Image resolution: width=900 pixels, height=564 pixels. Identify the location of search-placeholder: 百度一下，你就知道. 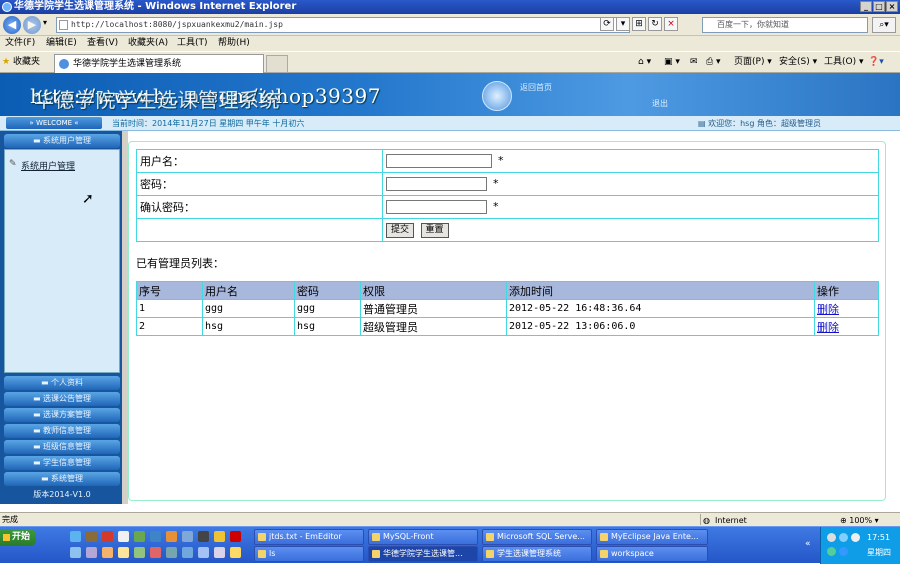
(753, 24).